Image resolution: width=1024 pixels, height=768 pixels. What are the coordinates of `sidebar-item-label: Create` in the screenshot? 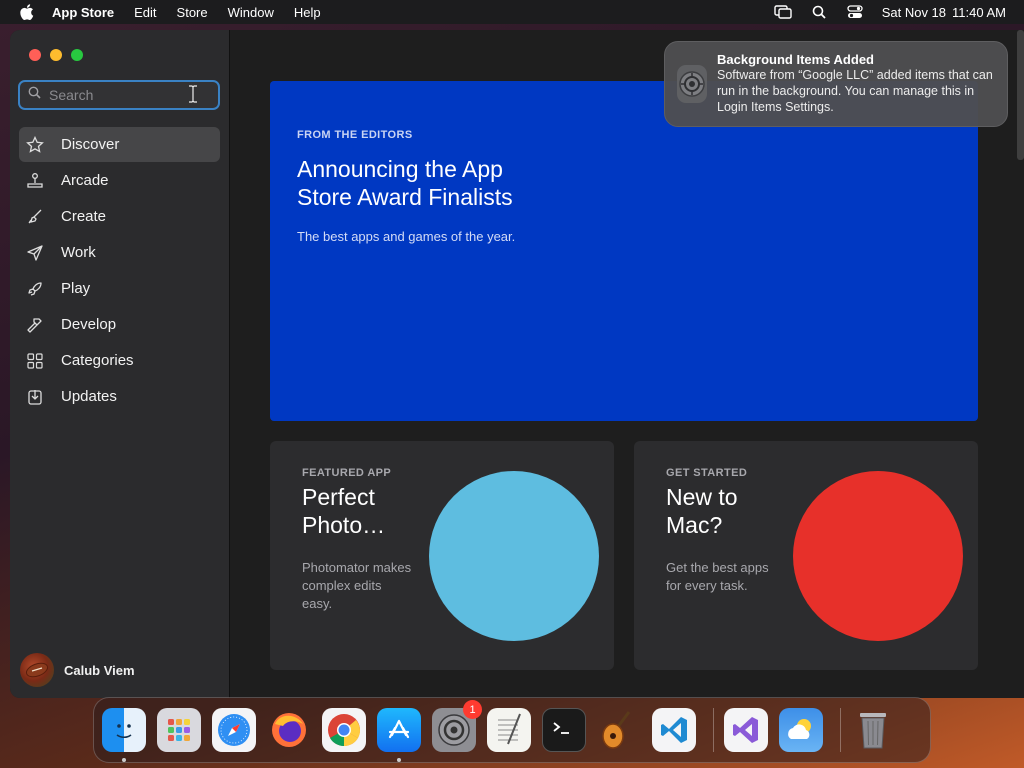 It's located at (84, 216).